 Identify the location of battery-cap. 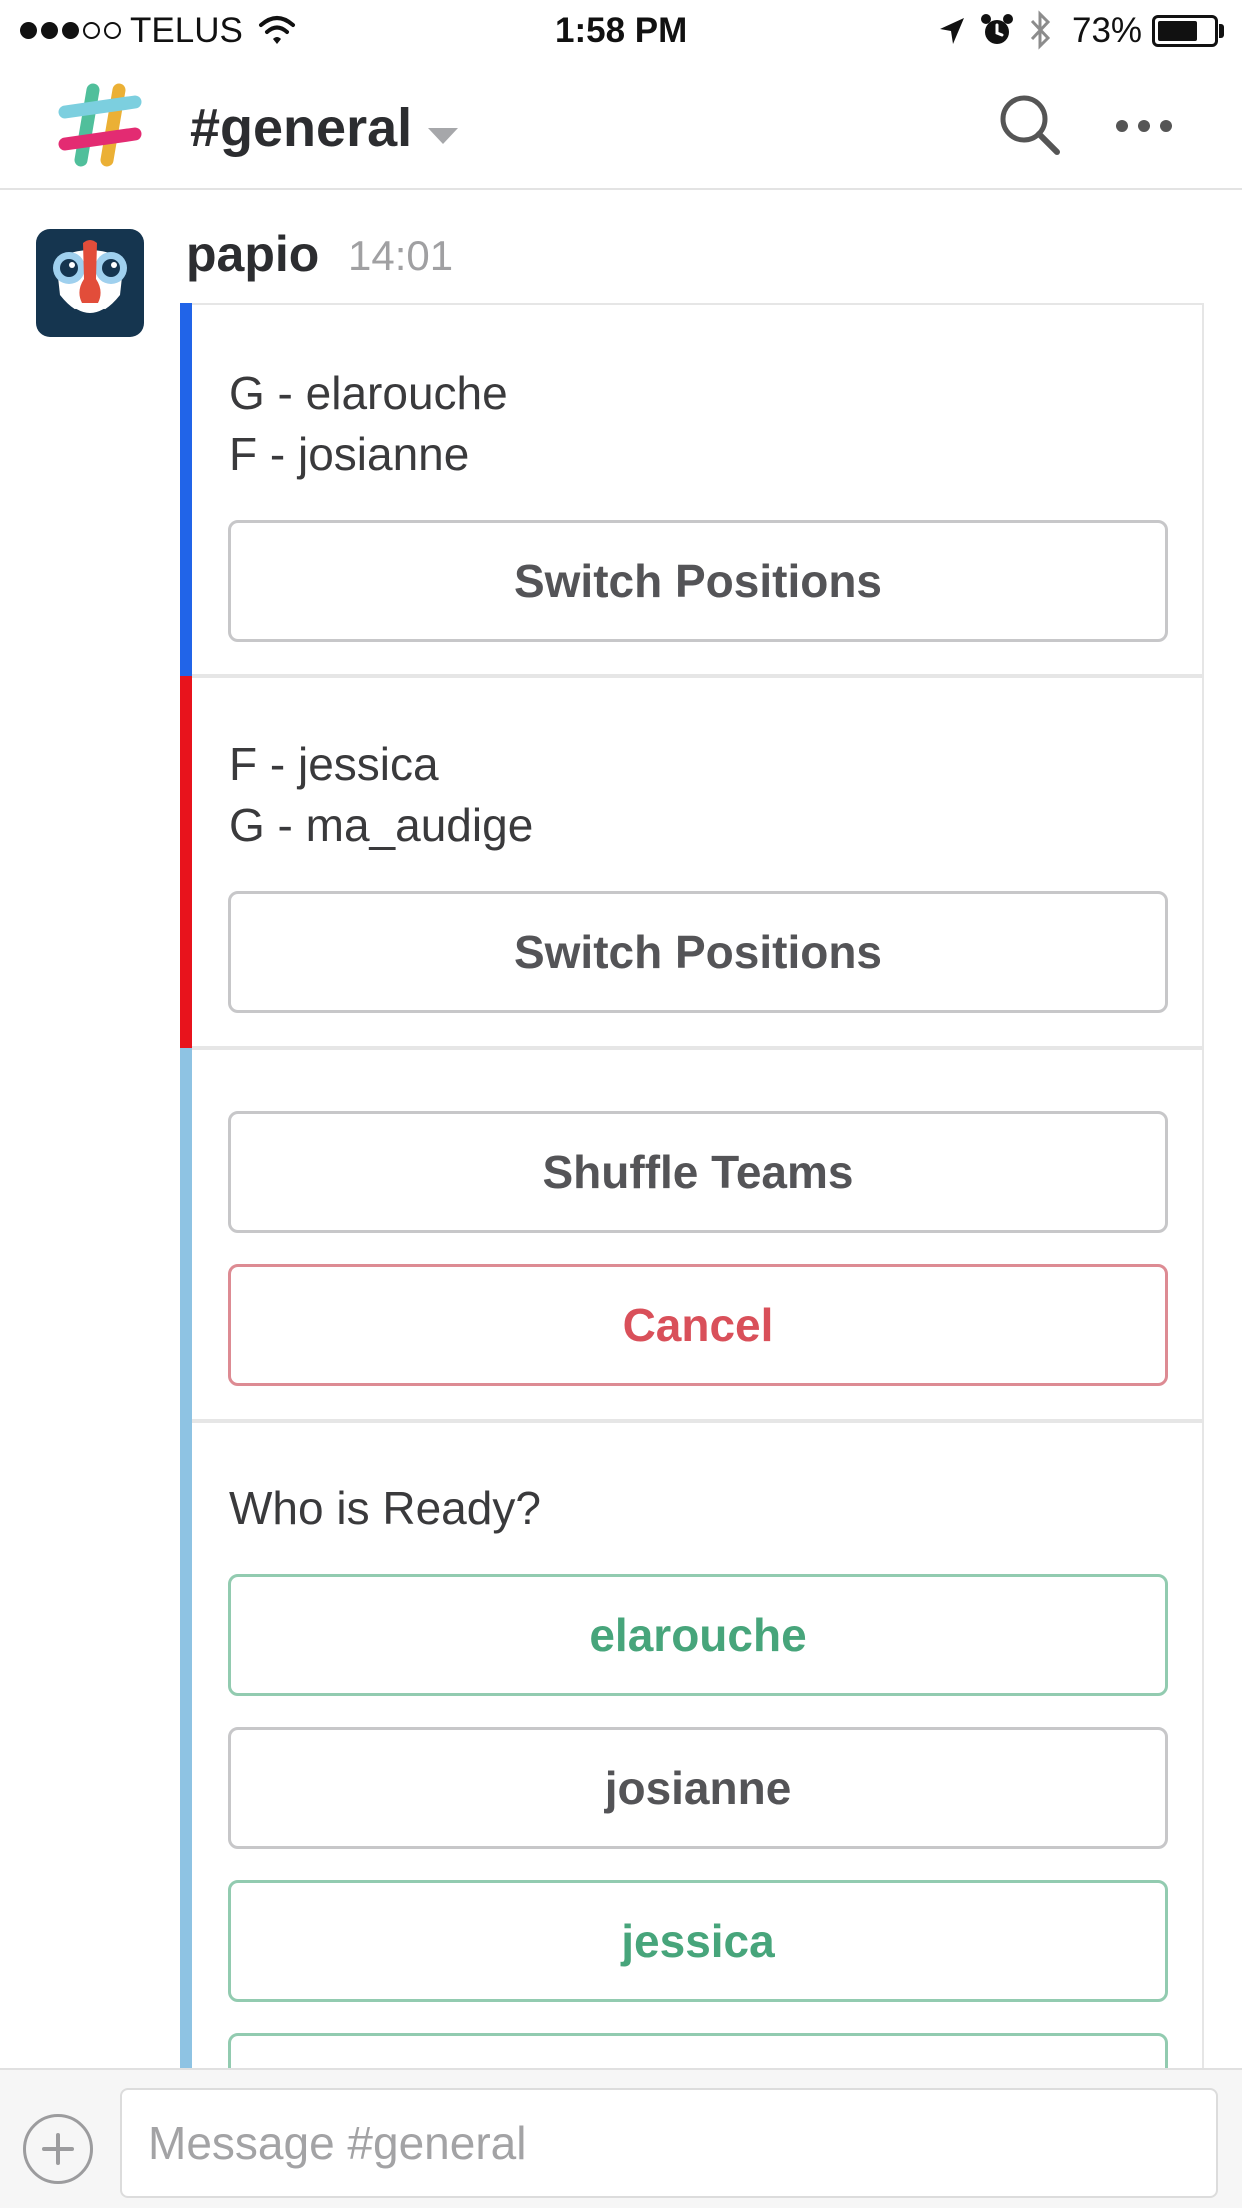
(1221, 31).